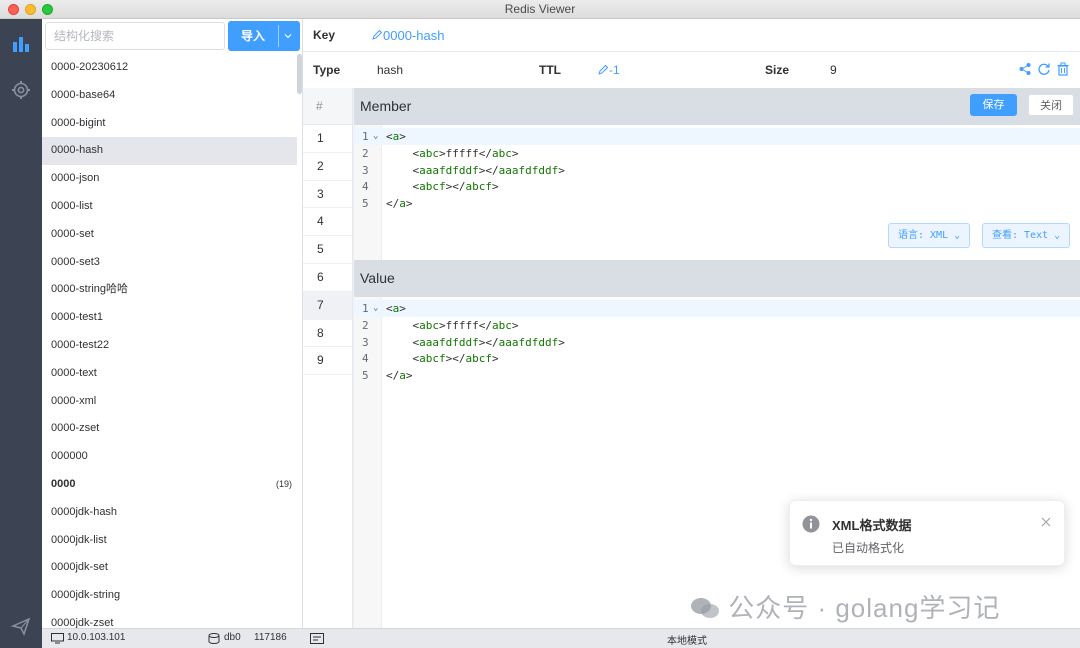 Image resolution: width=1080 pixels, height=648 pixels. Describe the element at coordinates (365, 204) in the screenshot. I see `line-number: 5` at that location.